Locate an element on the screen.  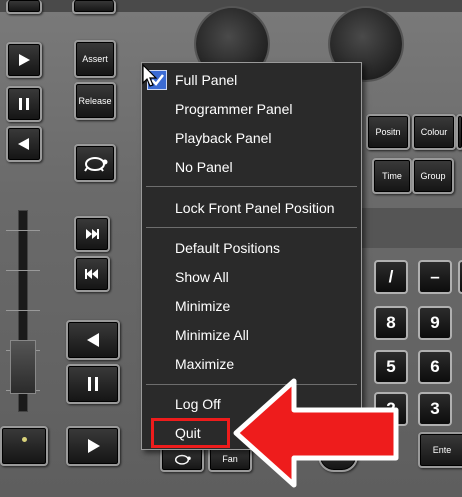
indicator-button is located at coordinates (24, 446).